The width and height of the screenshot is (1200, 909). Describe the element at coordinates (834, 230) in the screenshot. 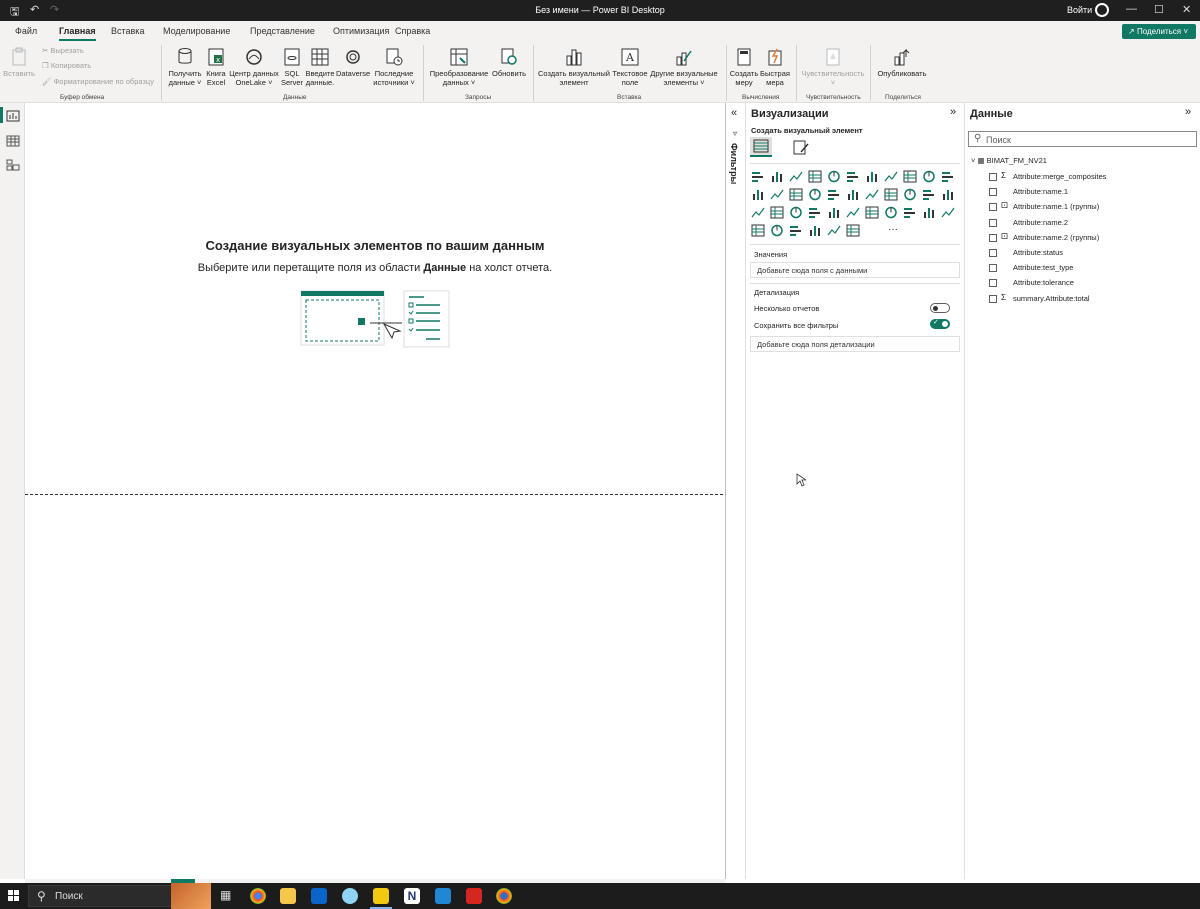

I see `power-automate-visual-icon` at that location.